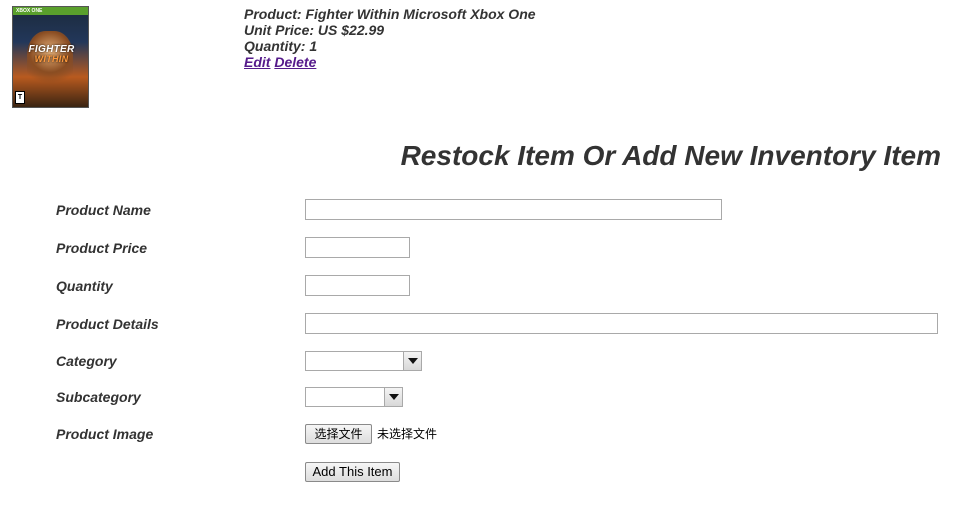  What do you see at coordinates (338, 434) in the screenshot?
I see `choose-file-button: 选择文件` at bounding box center [338, 434].